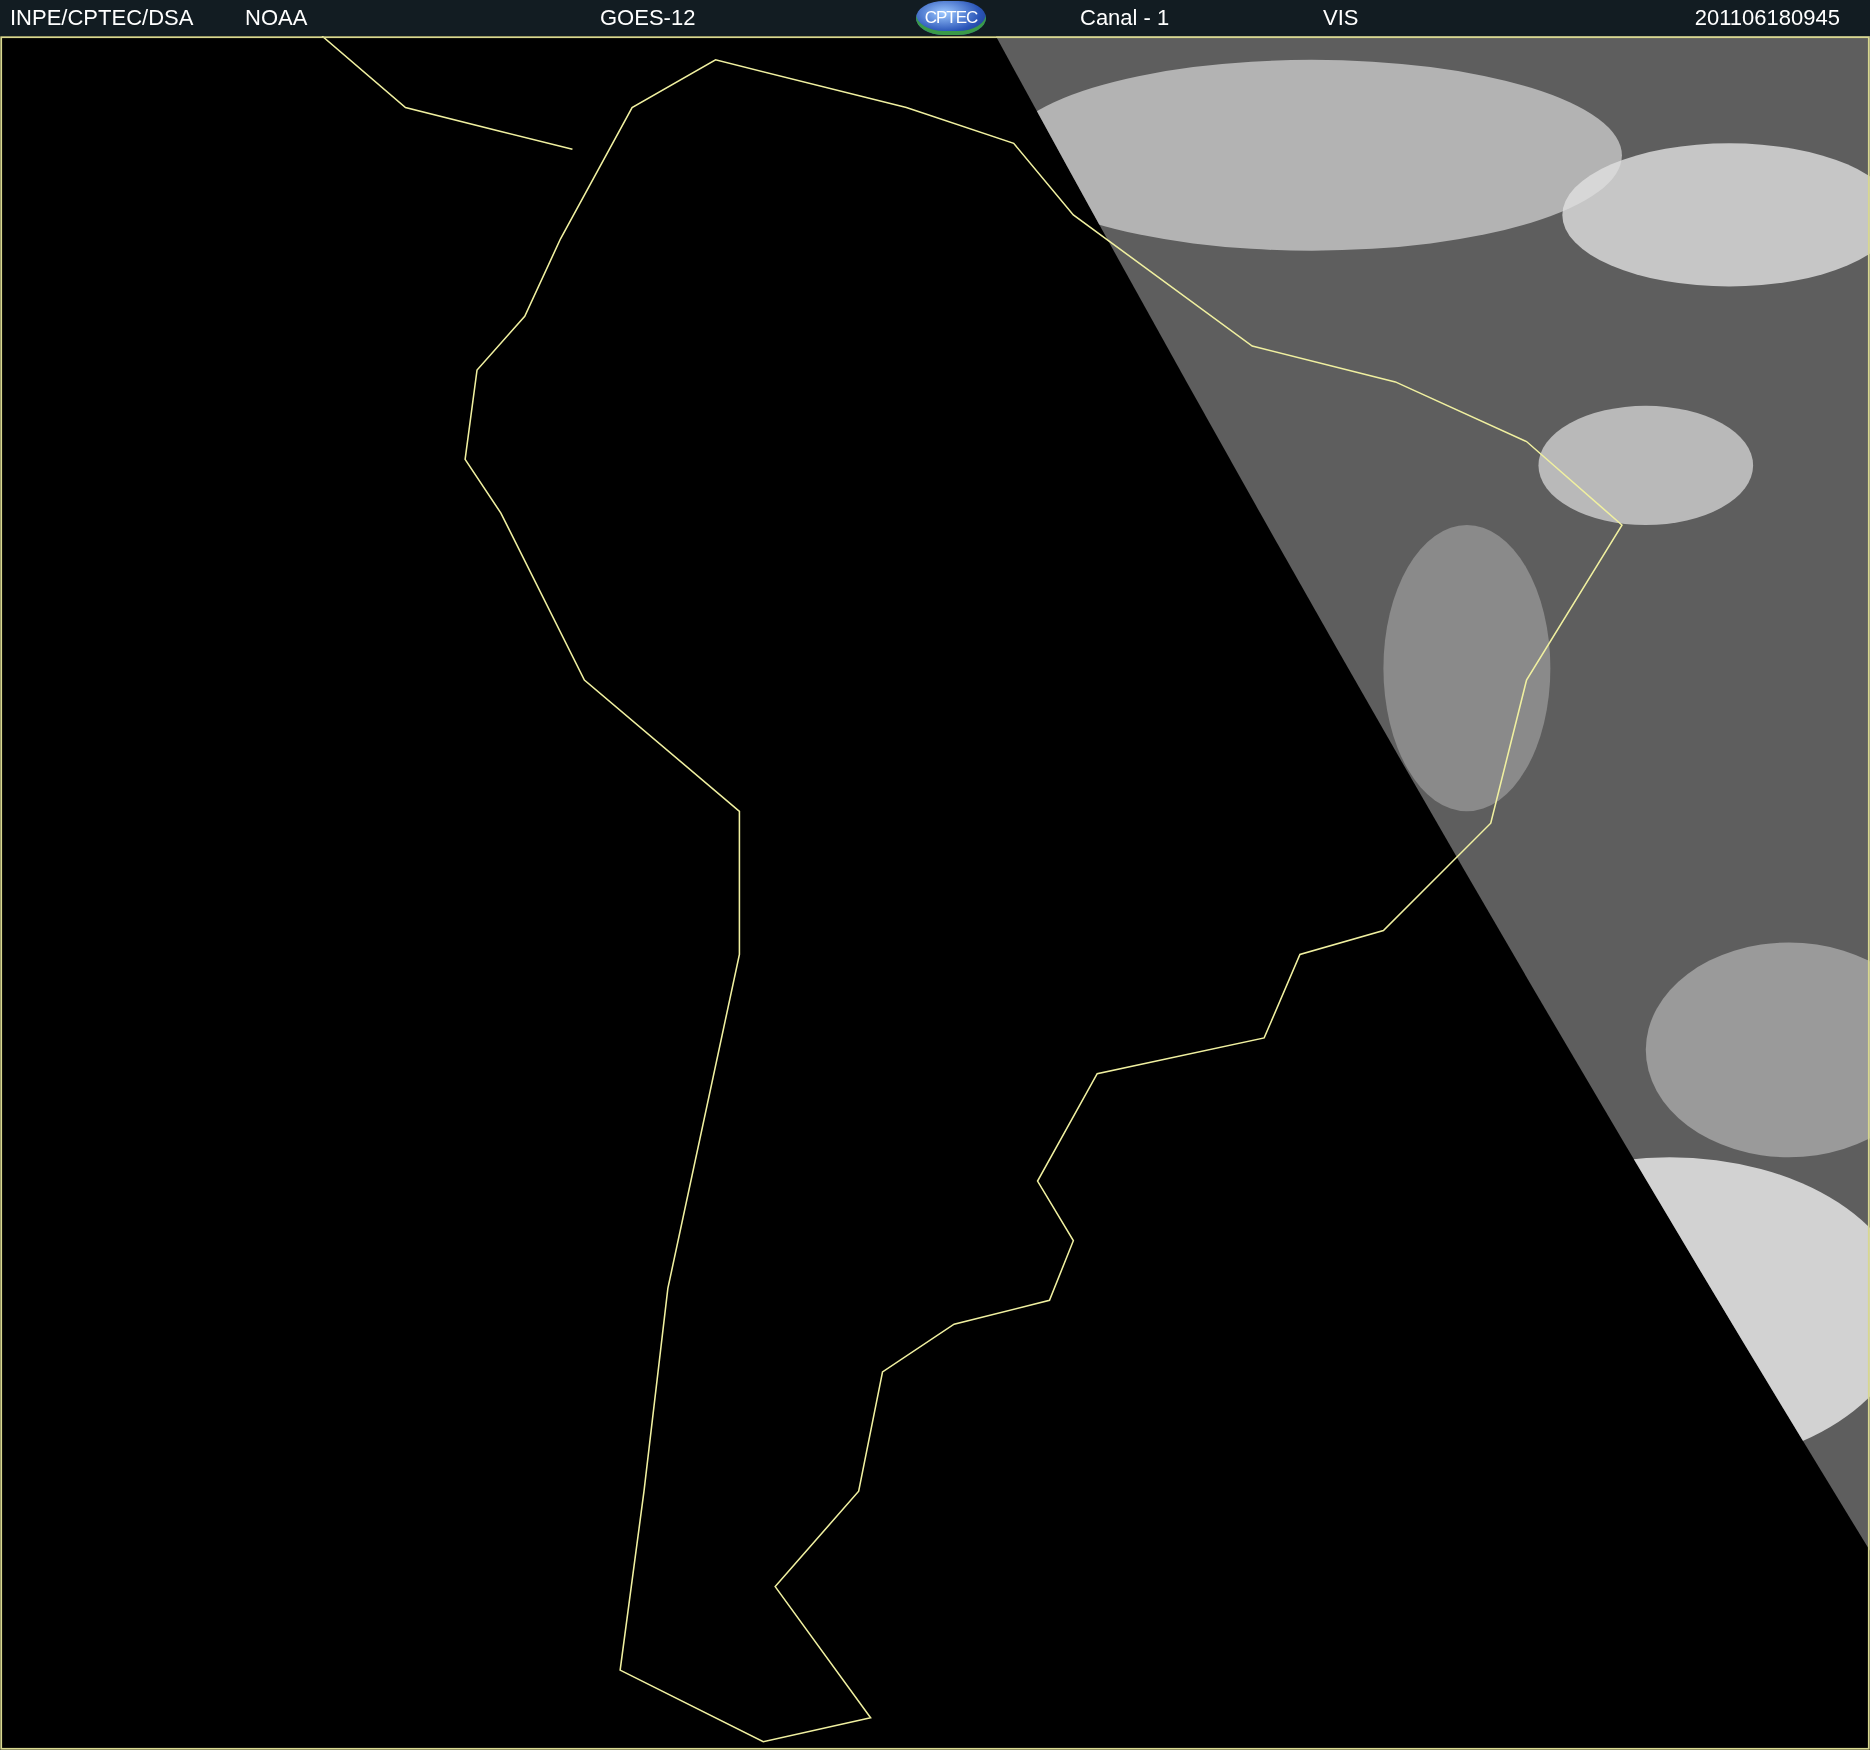 This screenshot has width=1870, height=1750. What do you see at coordinates (648, 18) in the screenshot?
I see `satellite-label: GOES-12` at bounding box center [648, 18].